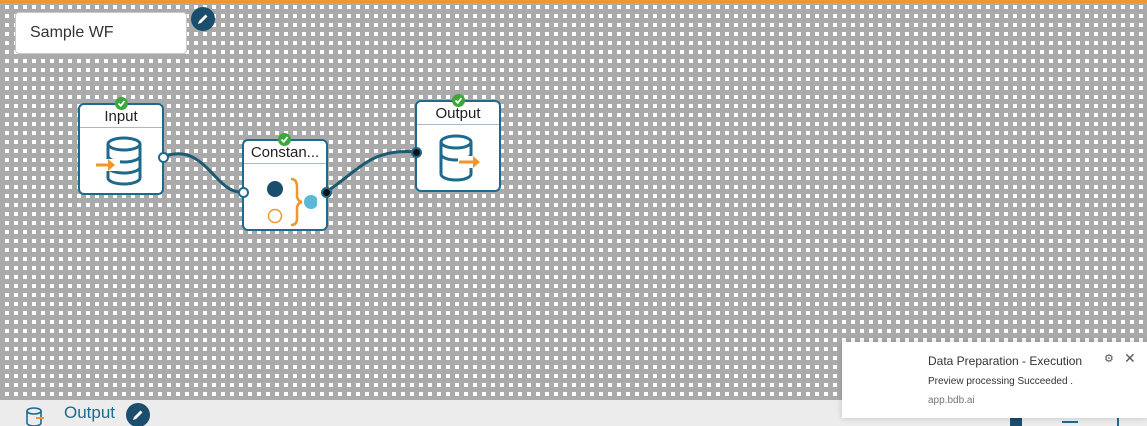 This screenshot has height=426, width=1147. Describe the element at coordinates (118, 160) in the screenshot. I see `database-in-icon` at that location.